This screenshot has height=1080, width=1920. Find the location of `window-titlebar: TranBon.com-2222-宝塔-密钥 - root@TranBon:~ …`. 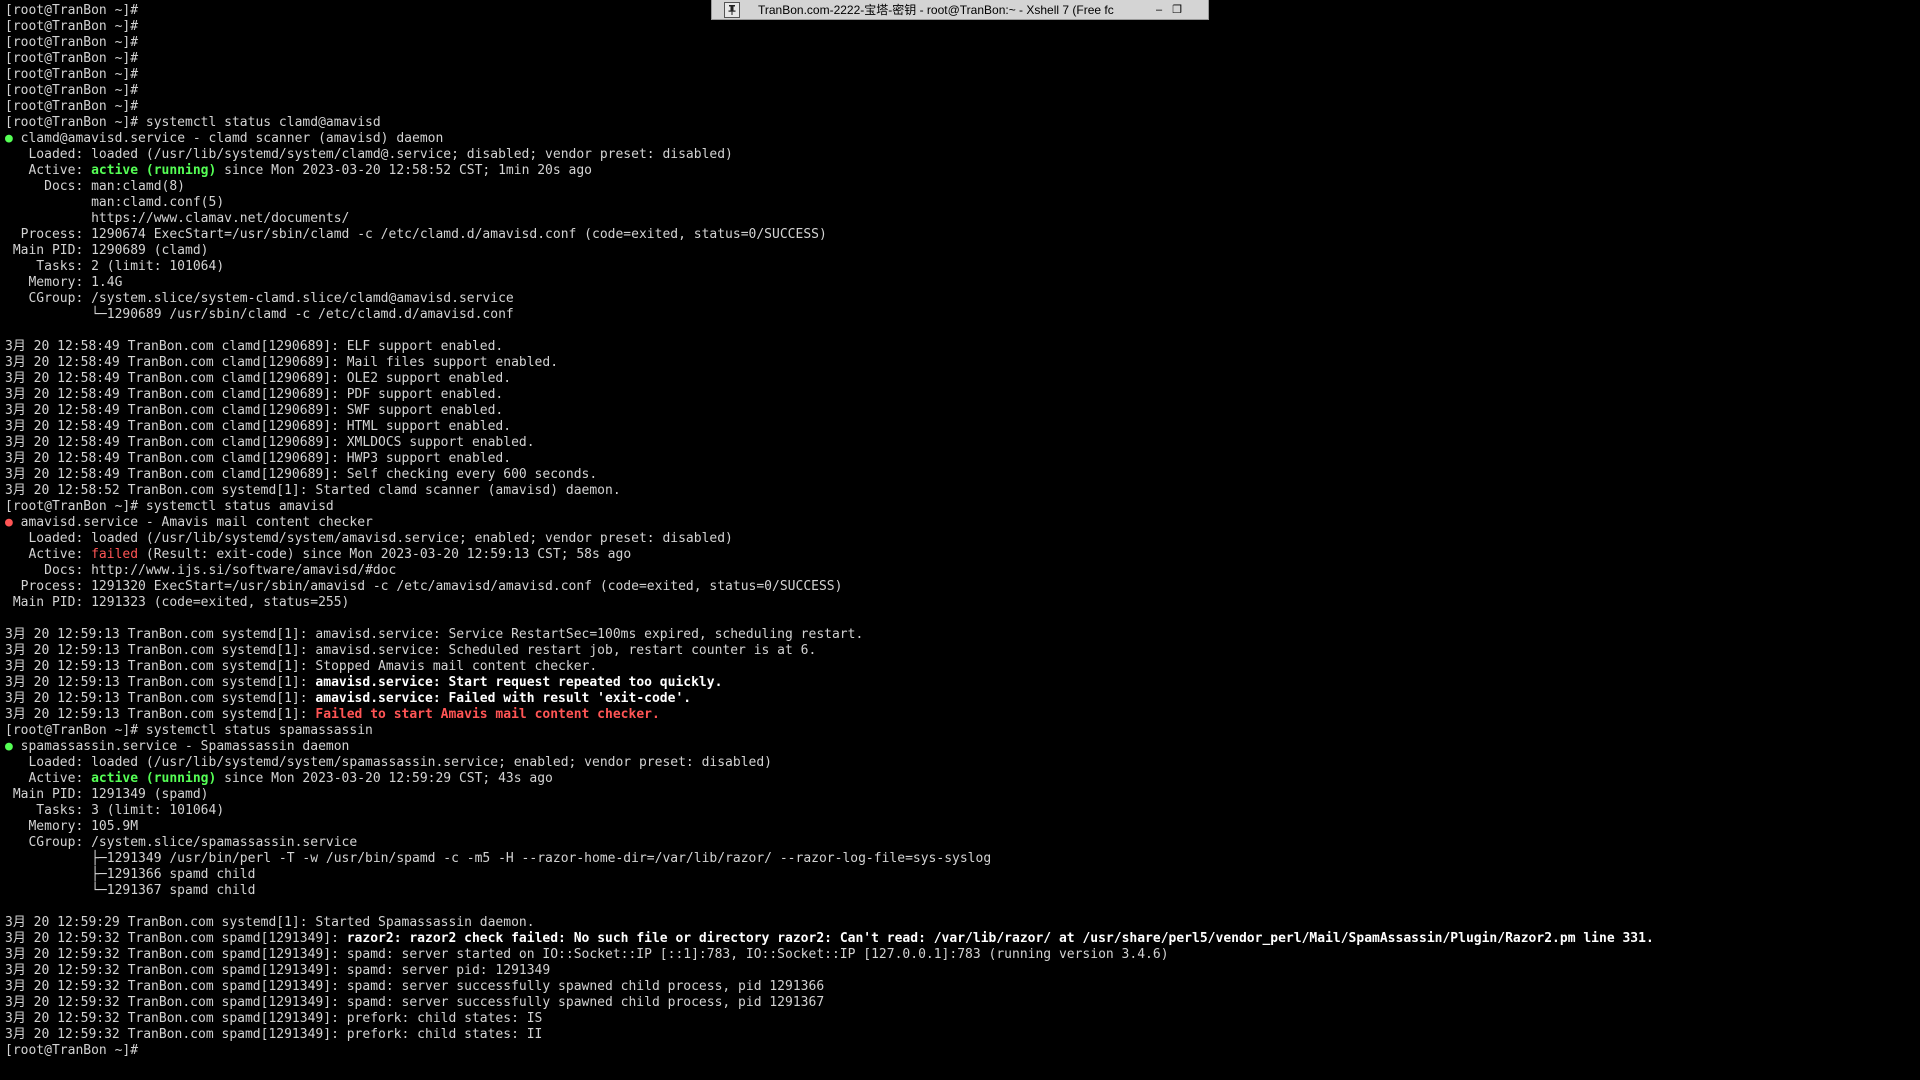

window-titlebar: TranBon.com-2222-宝塔-密钥 - root@TranBon:~ … is located at coordinates (960, 10).